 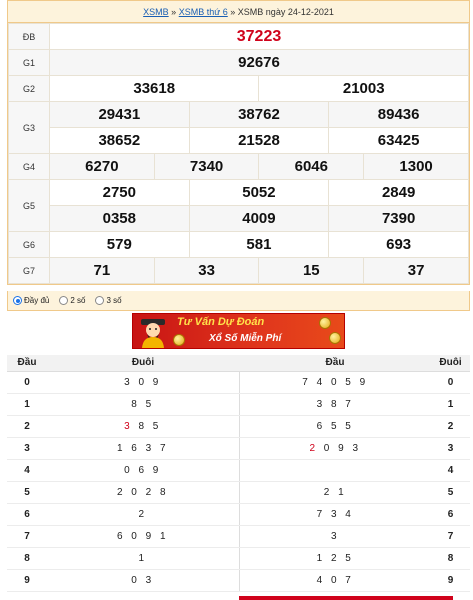 What do you see at coordinates (17, 300) in the screenshot?
I see `radio-selected-icon` at bounding box center [17, 300].